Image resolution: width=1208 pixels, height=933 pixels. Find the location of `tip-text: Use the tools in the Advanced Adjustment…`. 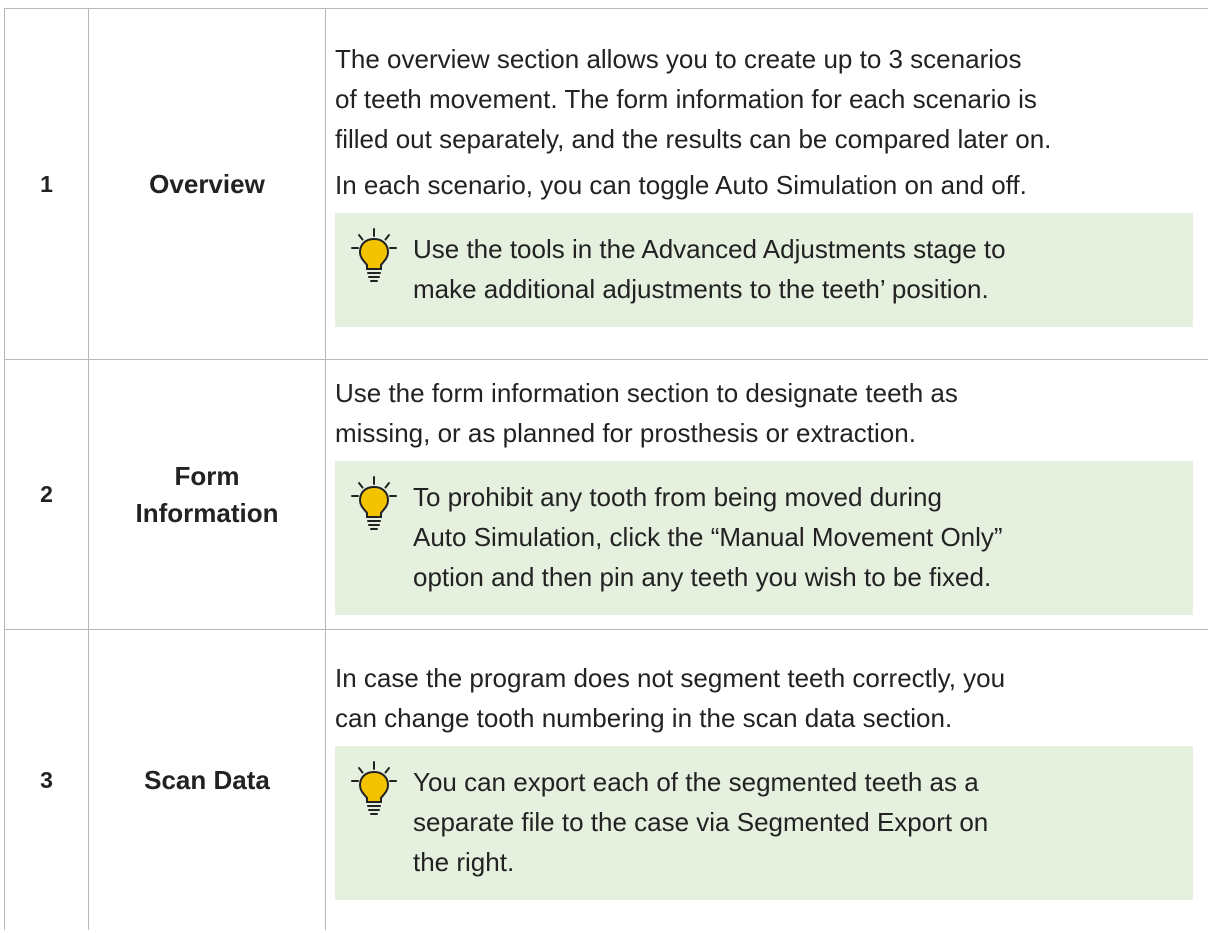

tip-text: Use the tools in the Advanced Adjustment… is located at coordinates (709, 269).